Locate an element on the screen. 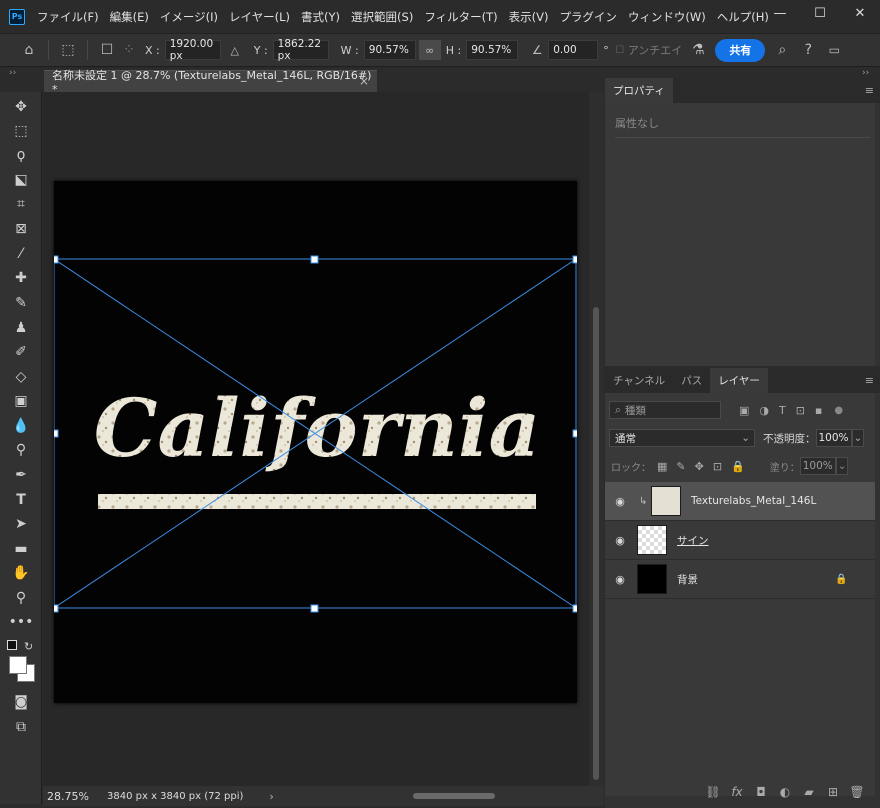  menu-filter: フィルター(T) is located at coordinates (460, 17).